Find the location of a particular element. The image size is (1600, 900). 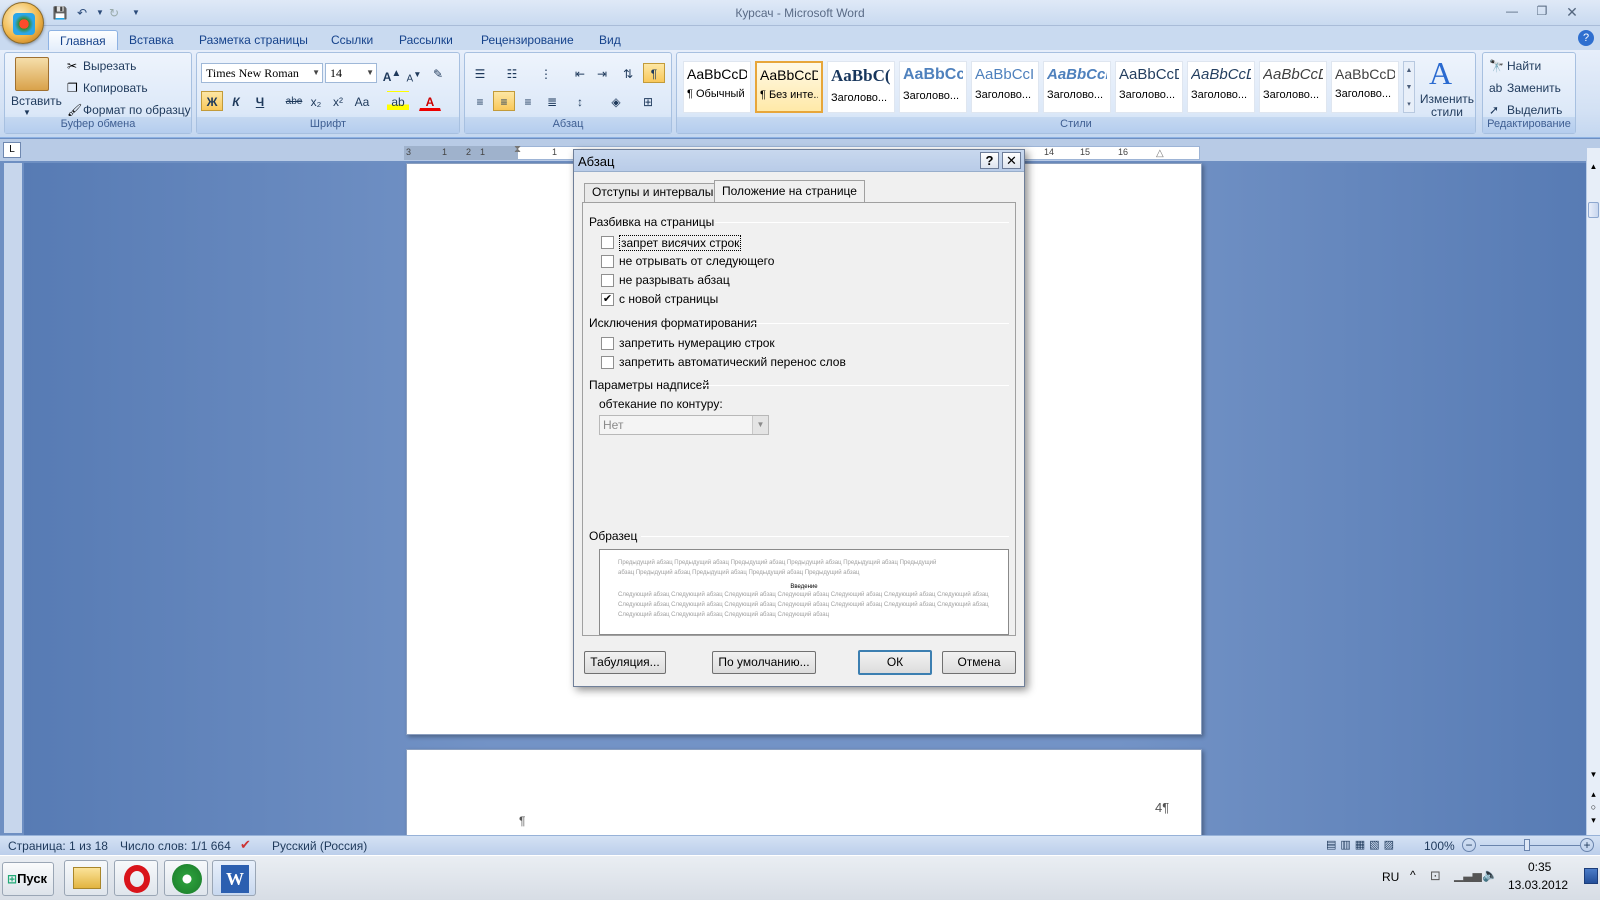

signal-icon: ▁▃▅ is located at coordinates (1468, 875).